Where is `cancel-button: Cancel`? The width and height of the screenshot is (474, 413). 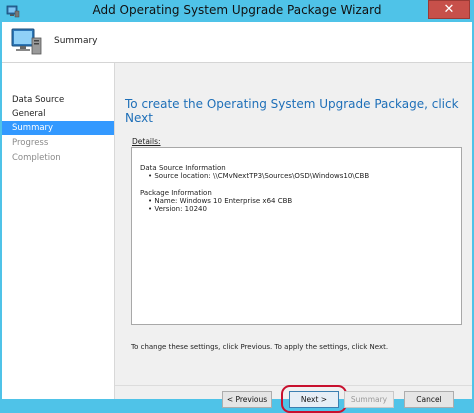
cancel-button: Cancel is located at coordinates (429, 399).